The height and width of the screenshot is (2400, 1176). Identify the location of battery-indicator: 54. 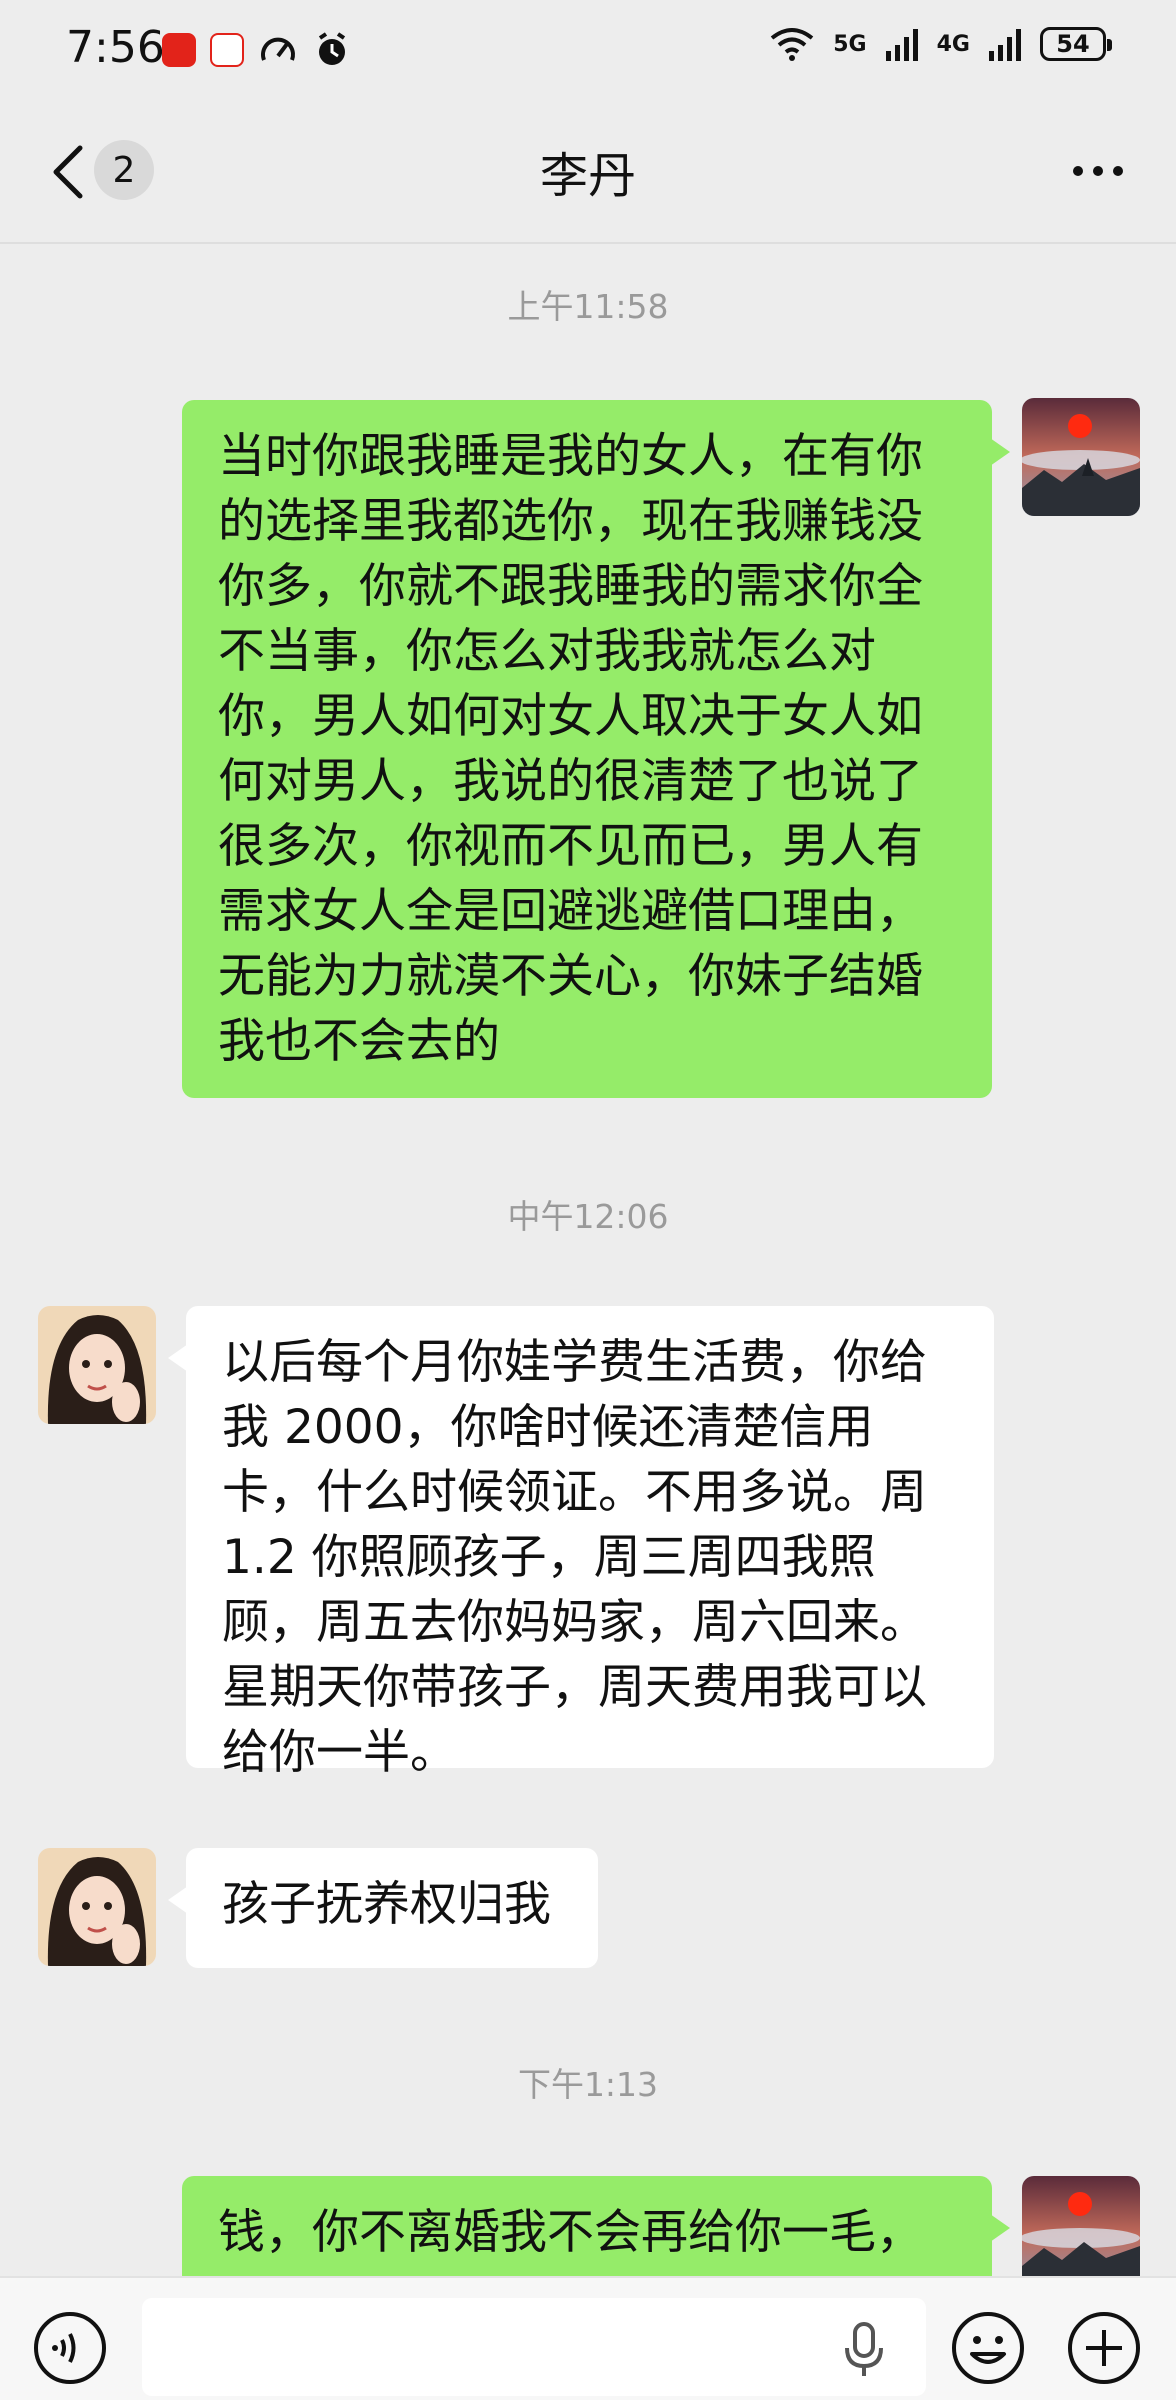
(1076, 44).